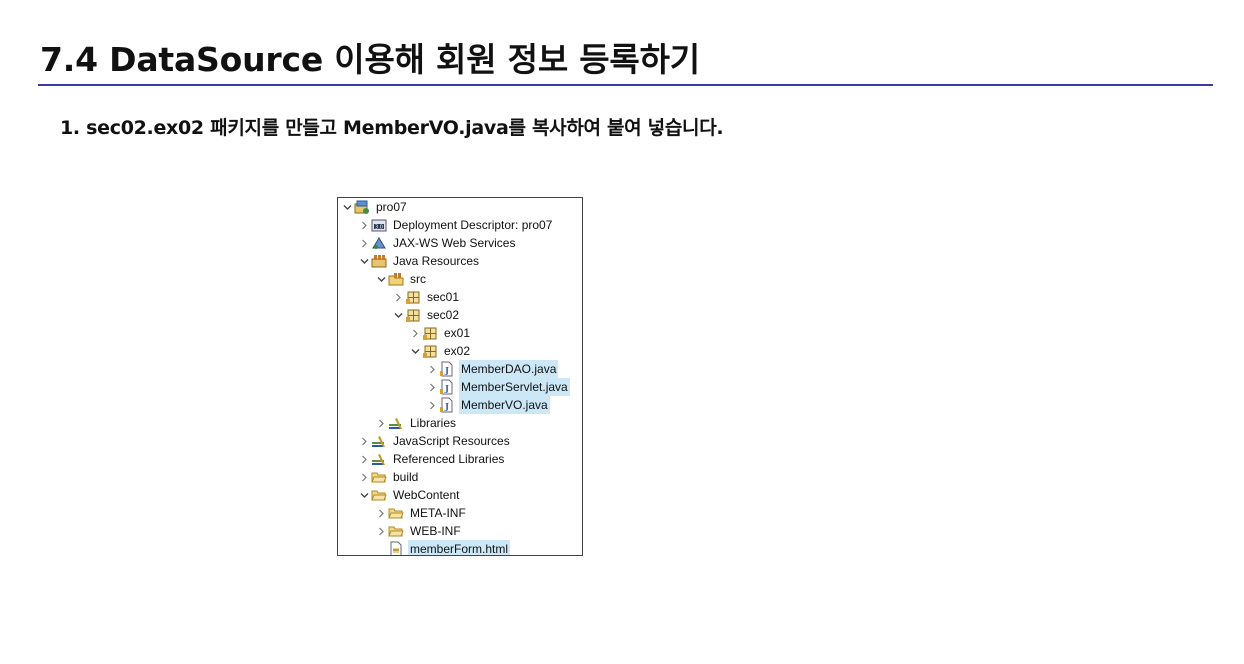 This screenshot has height=664, width=1244. I want to click on tree-item: pro07, so click(375, 207).